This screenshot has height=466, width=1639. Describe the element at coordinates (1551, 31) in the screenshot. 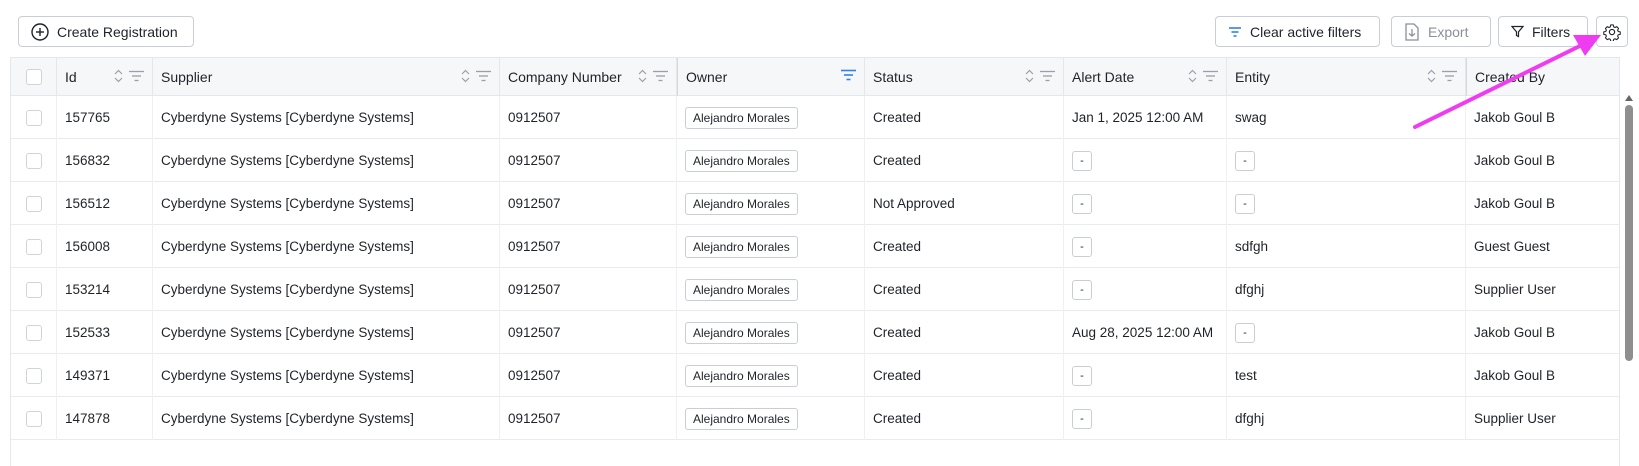

I see `filters-label: Filters` at that location.